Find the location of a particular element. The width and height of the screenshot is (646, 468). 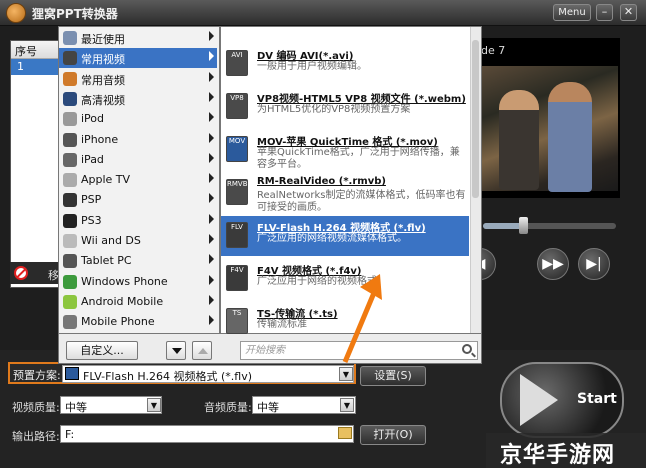

video-quality-value: 中等 is located at coordinates (76, 407).